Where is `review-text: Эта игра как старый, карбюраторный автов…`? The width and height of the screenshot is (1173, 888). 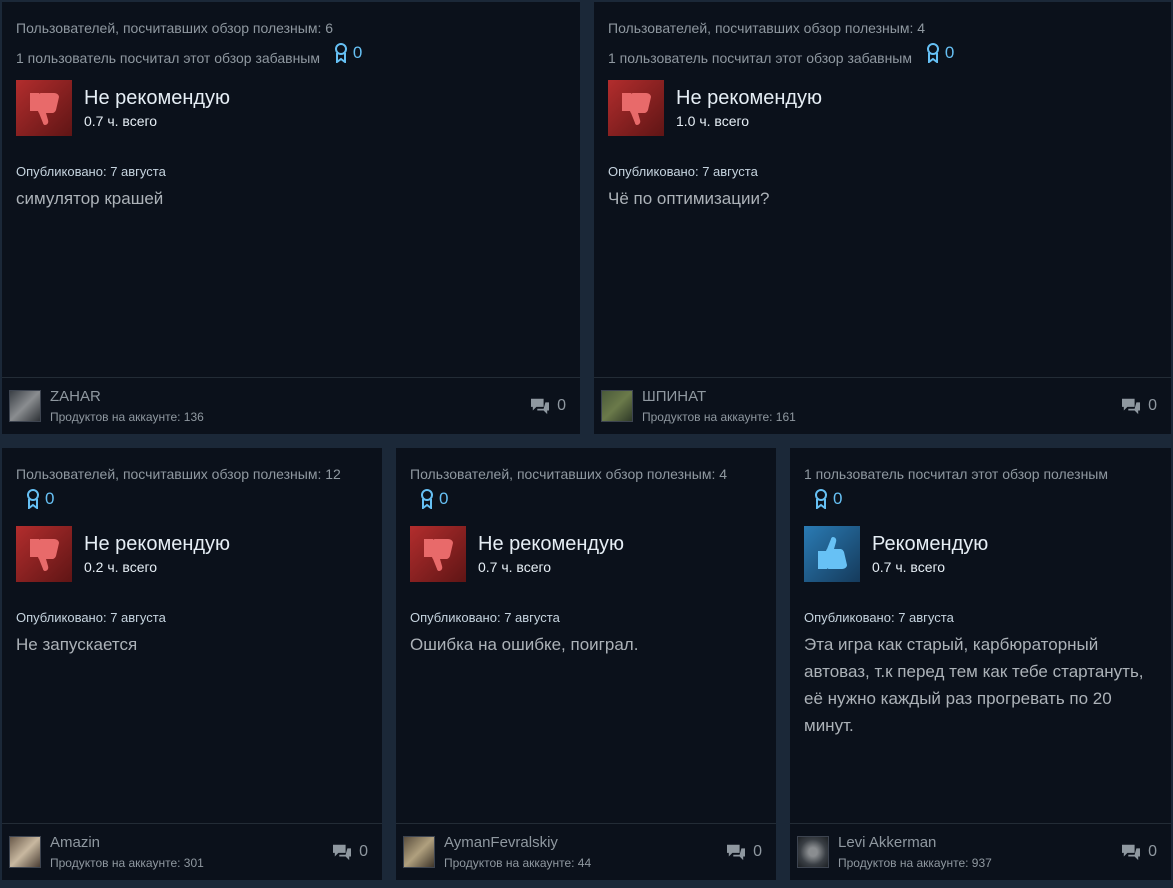
review-text: Эта игра как старый, карбюраторный автов… is located at coordinates (980, 685).